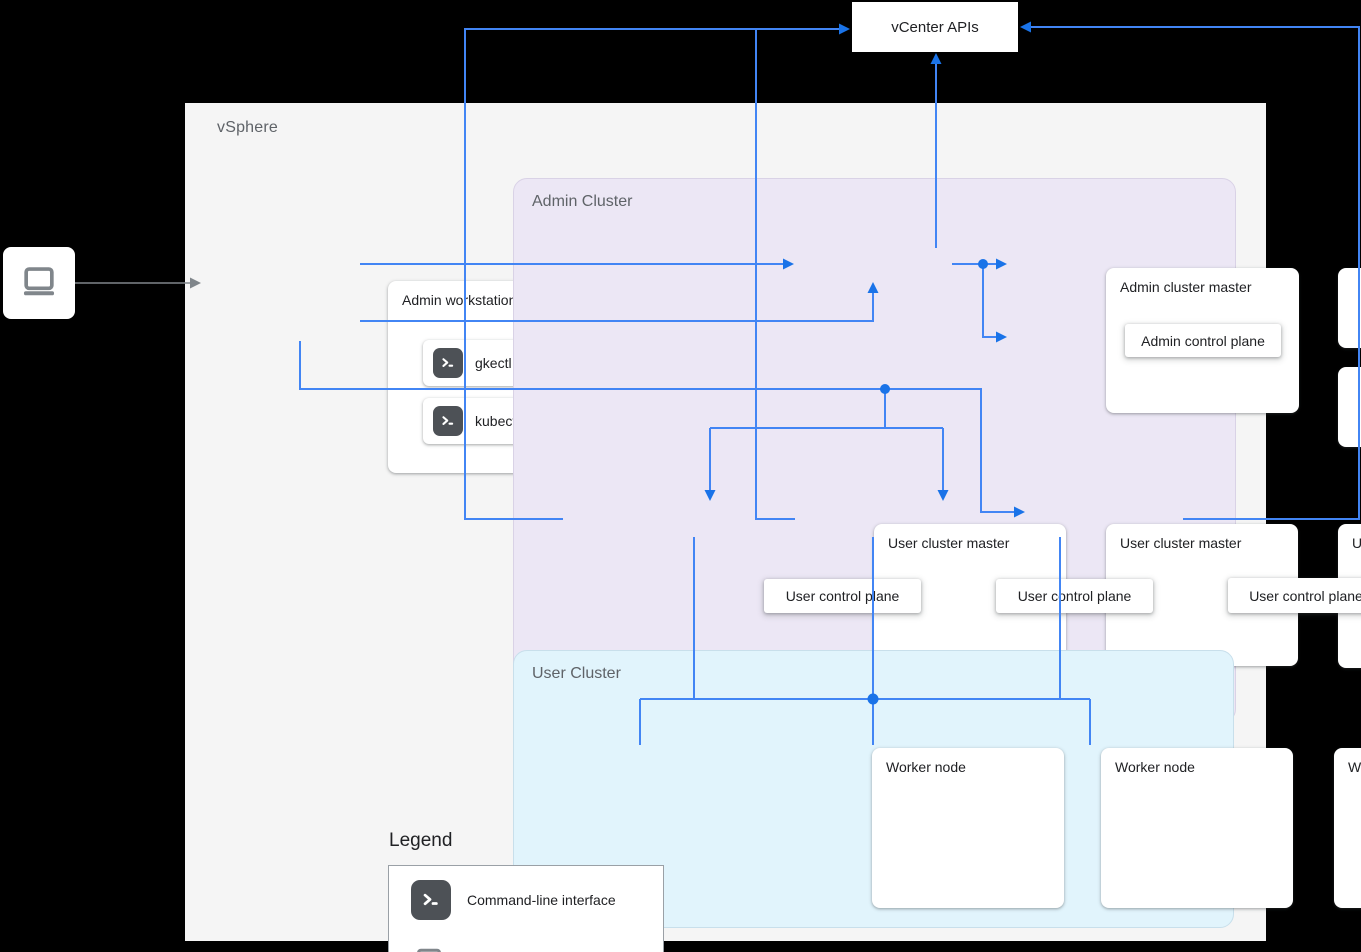 This screenshot has width=1361, height=952. Describe the element at coordinates (247, 127) in the screenshot. I see `vsphere-label: vSphere` at that location.